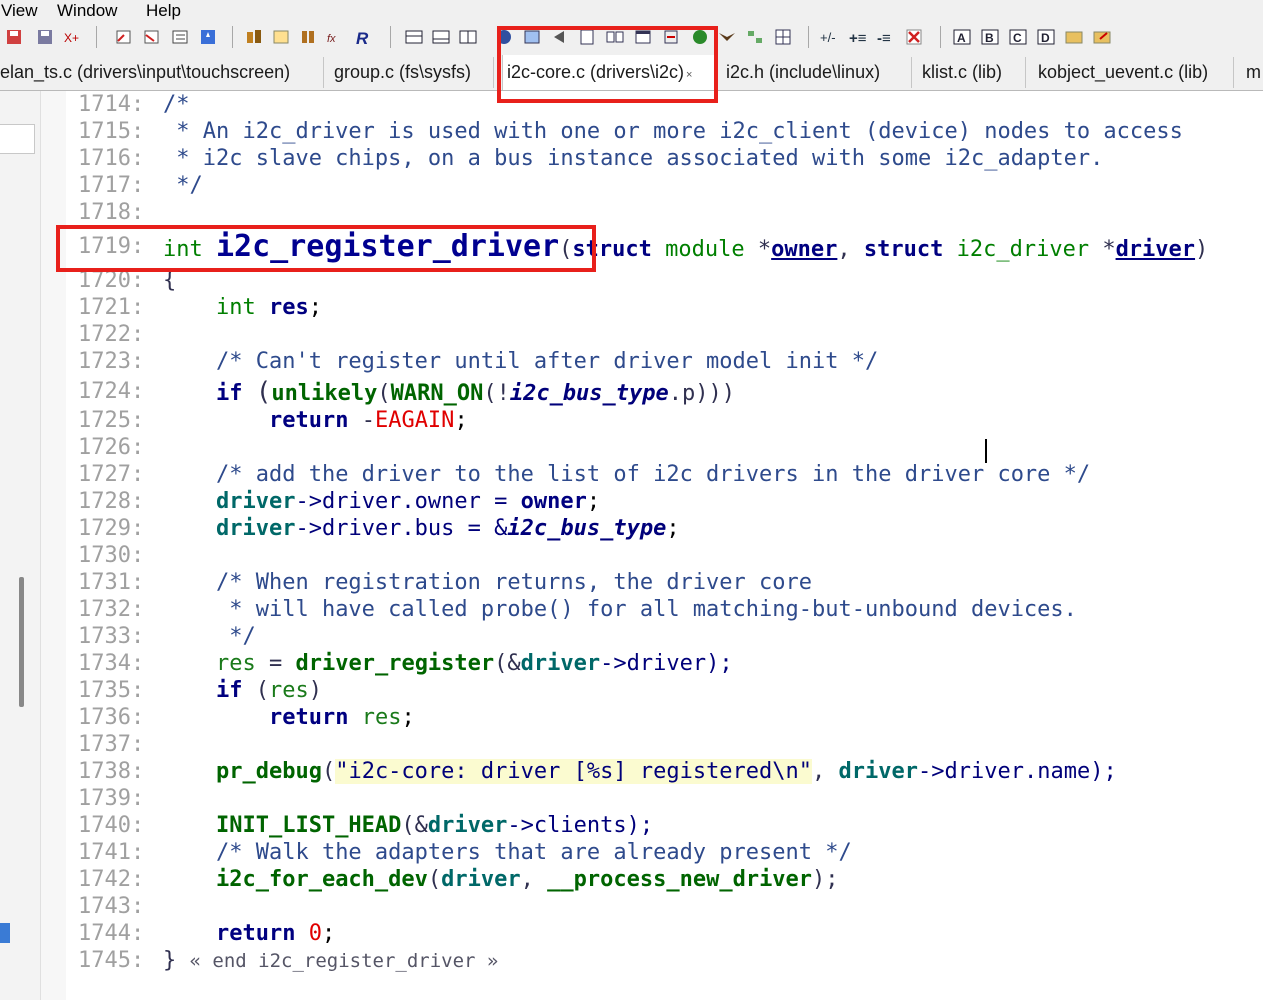  Describe the element at coordinates (664, 447) in the screenshot. I see `code-line: 1726:` at that location.